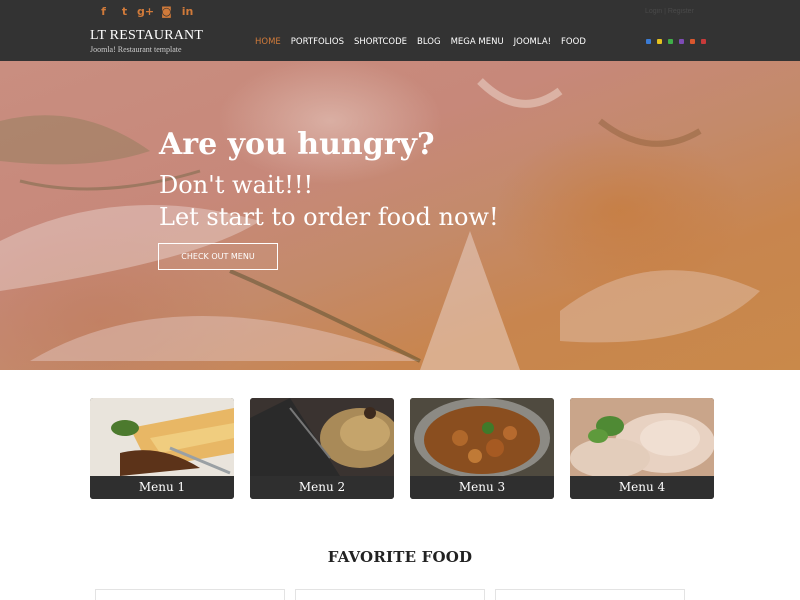  I want to click on nav-item-shortcode: SHORTCODE, so click(380, 42).